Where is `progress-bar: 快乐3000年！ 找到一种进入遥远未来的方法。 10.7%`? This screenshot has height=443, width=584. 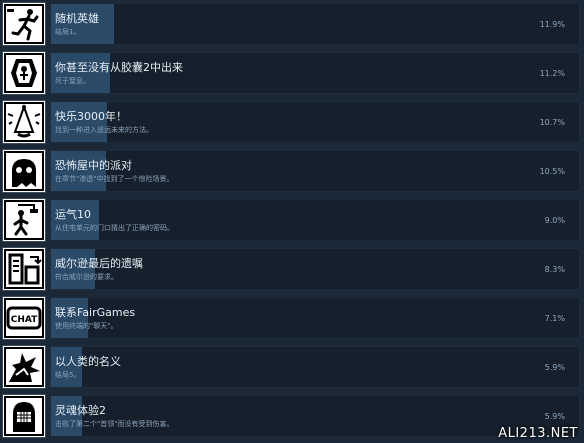
progress-bar: 快乐3000年！ 找到一种进入遥远未来的方法。 10.7% is located at coordinates (315, 122).